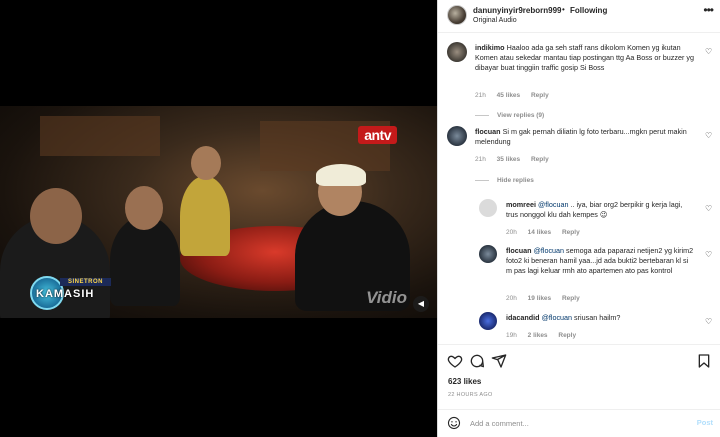  Describe the element at coordinates (540, 232) in the screenshot. I see `comment-likes: 14 likes` at that location.